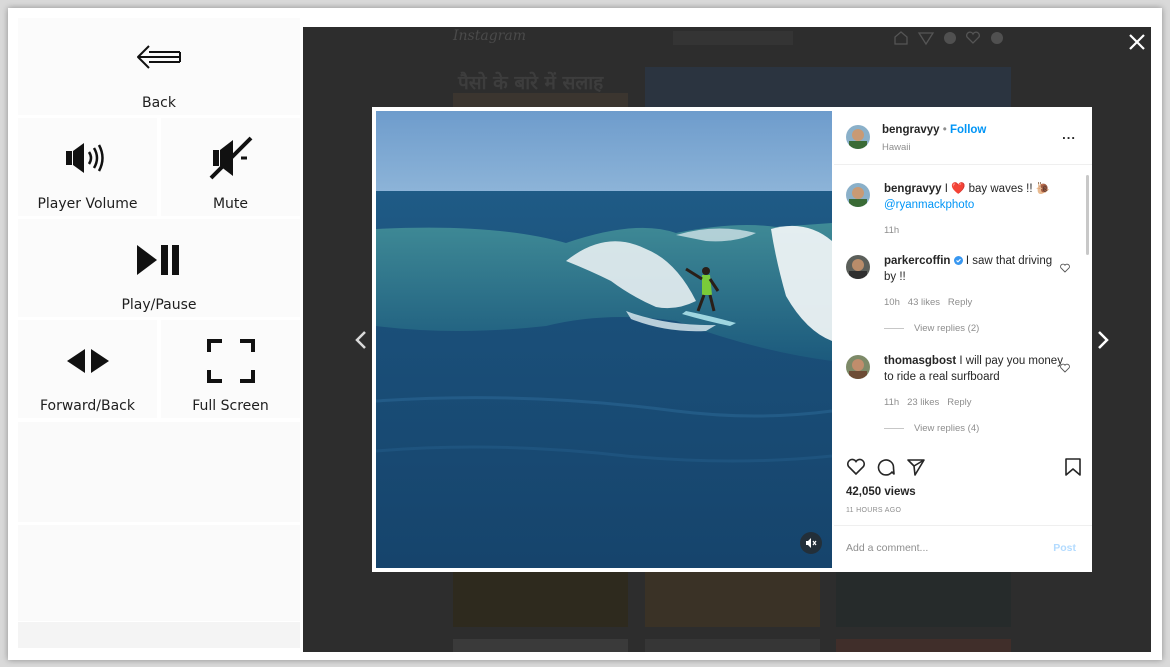  I want to click on video-mute-toggle, so click(811, 543).